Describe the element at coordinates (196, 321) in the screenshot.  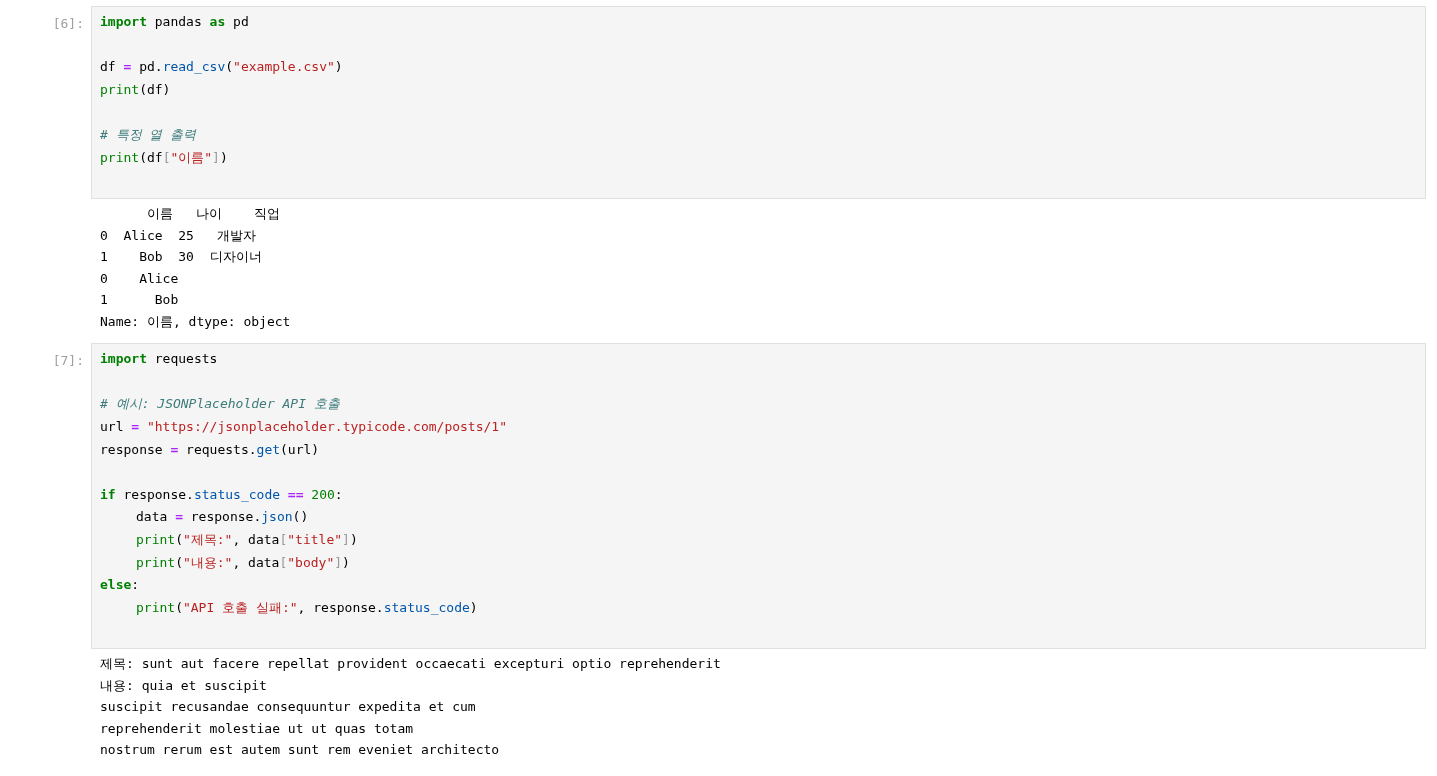
I see `output-line: Name: 이름, dtype: object` at that location.